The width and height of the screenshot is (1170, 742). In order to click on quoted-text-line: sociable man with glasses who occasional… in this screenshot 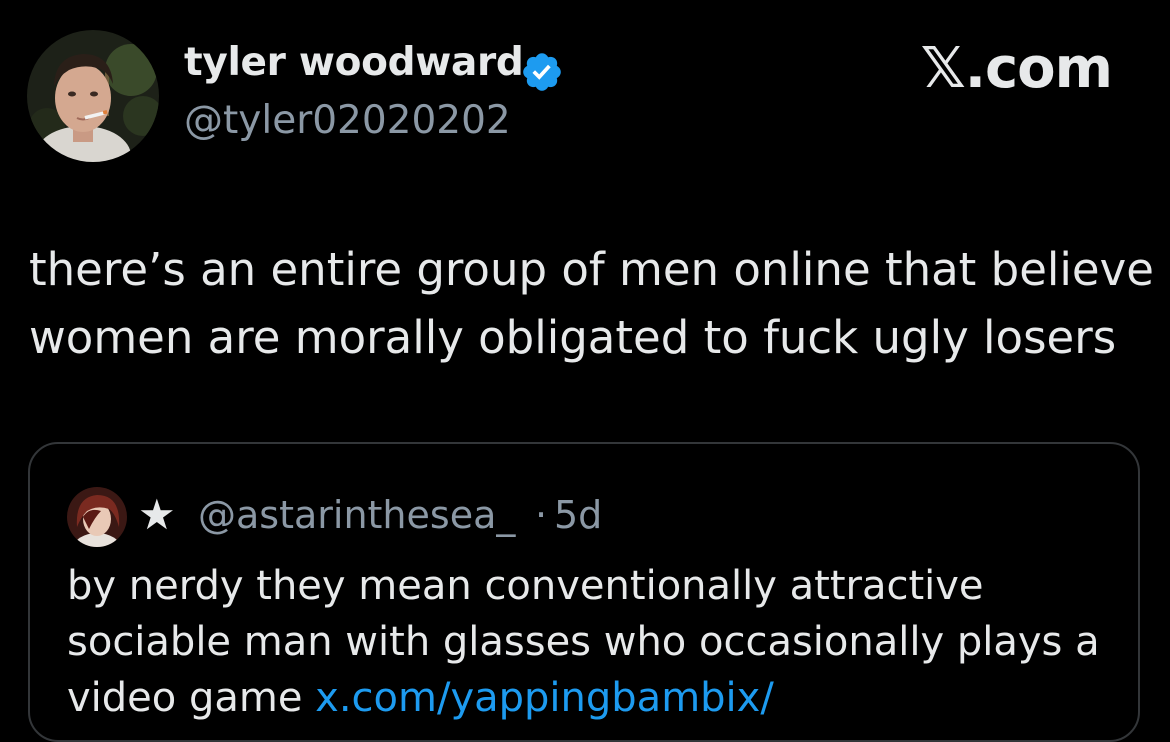, I will do `click(583, 642)`.